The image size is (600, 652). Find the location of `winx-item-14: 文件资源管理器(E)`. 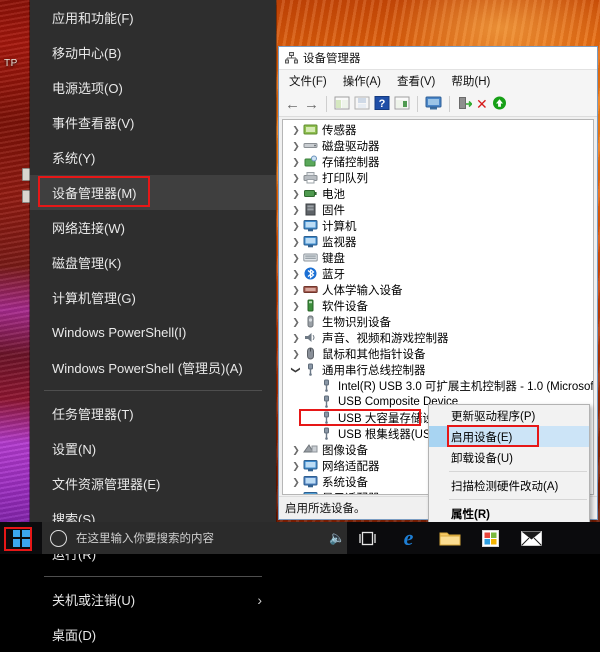

winx-item-14: 文件资源管理器(E) is located at coordinates (153, 483).